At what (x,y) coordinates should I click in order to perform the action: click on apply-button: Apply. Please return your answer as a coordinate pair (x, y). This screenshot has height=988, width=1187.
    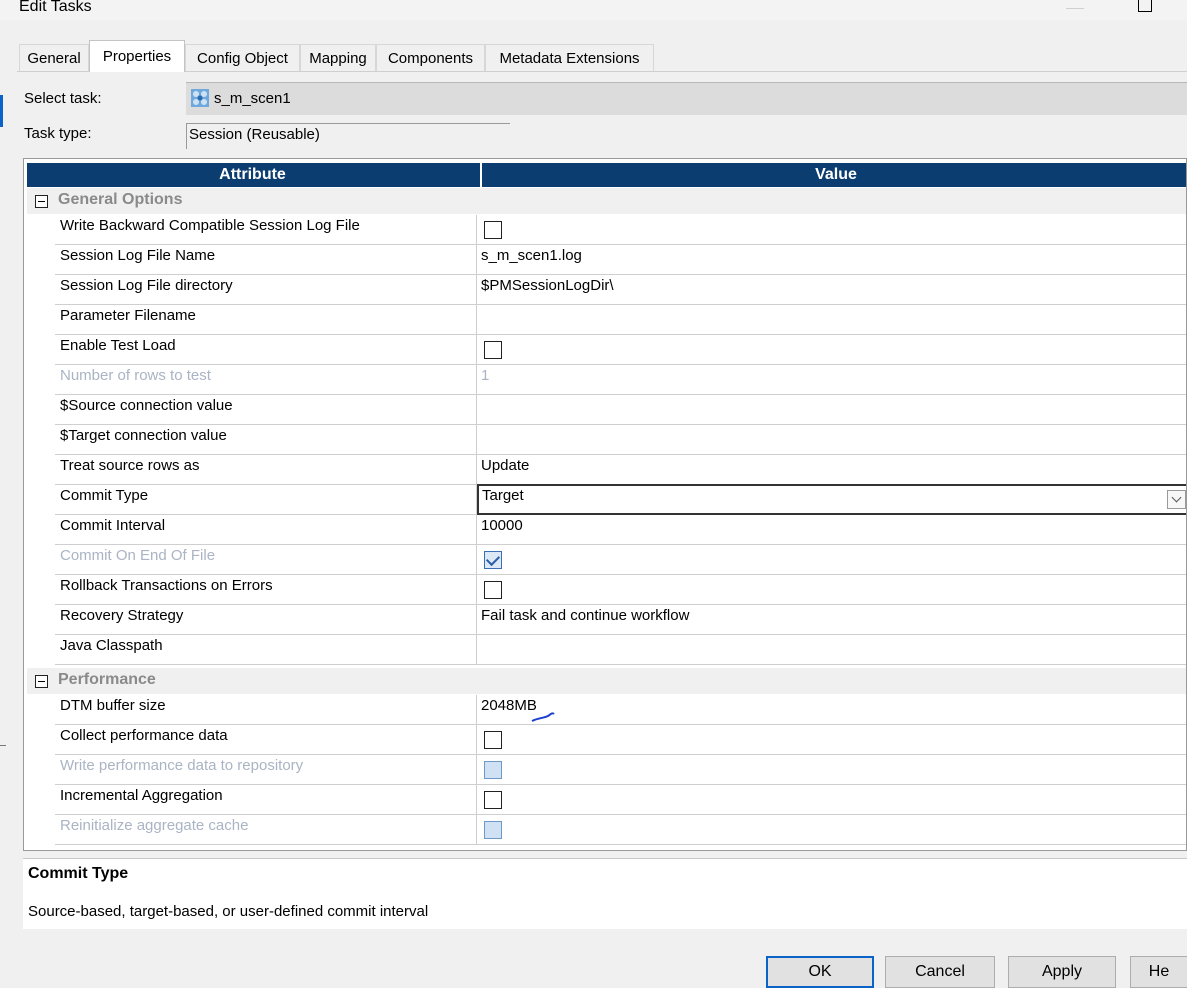
    Looking at the image, I should click on (1062, 972).